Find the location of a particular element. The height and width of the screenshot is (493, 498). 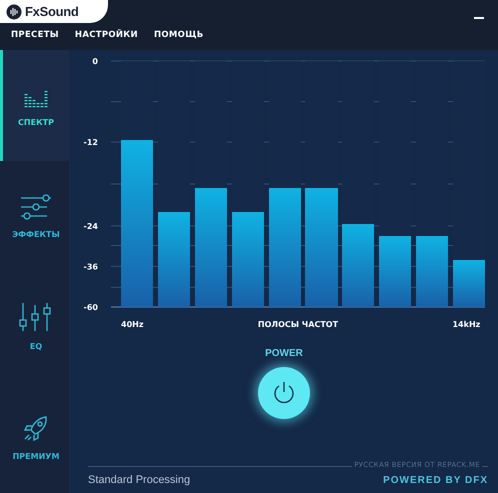

menu-item: ПОМОЩЬ is located at coordinates (179, 35).